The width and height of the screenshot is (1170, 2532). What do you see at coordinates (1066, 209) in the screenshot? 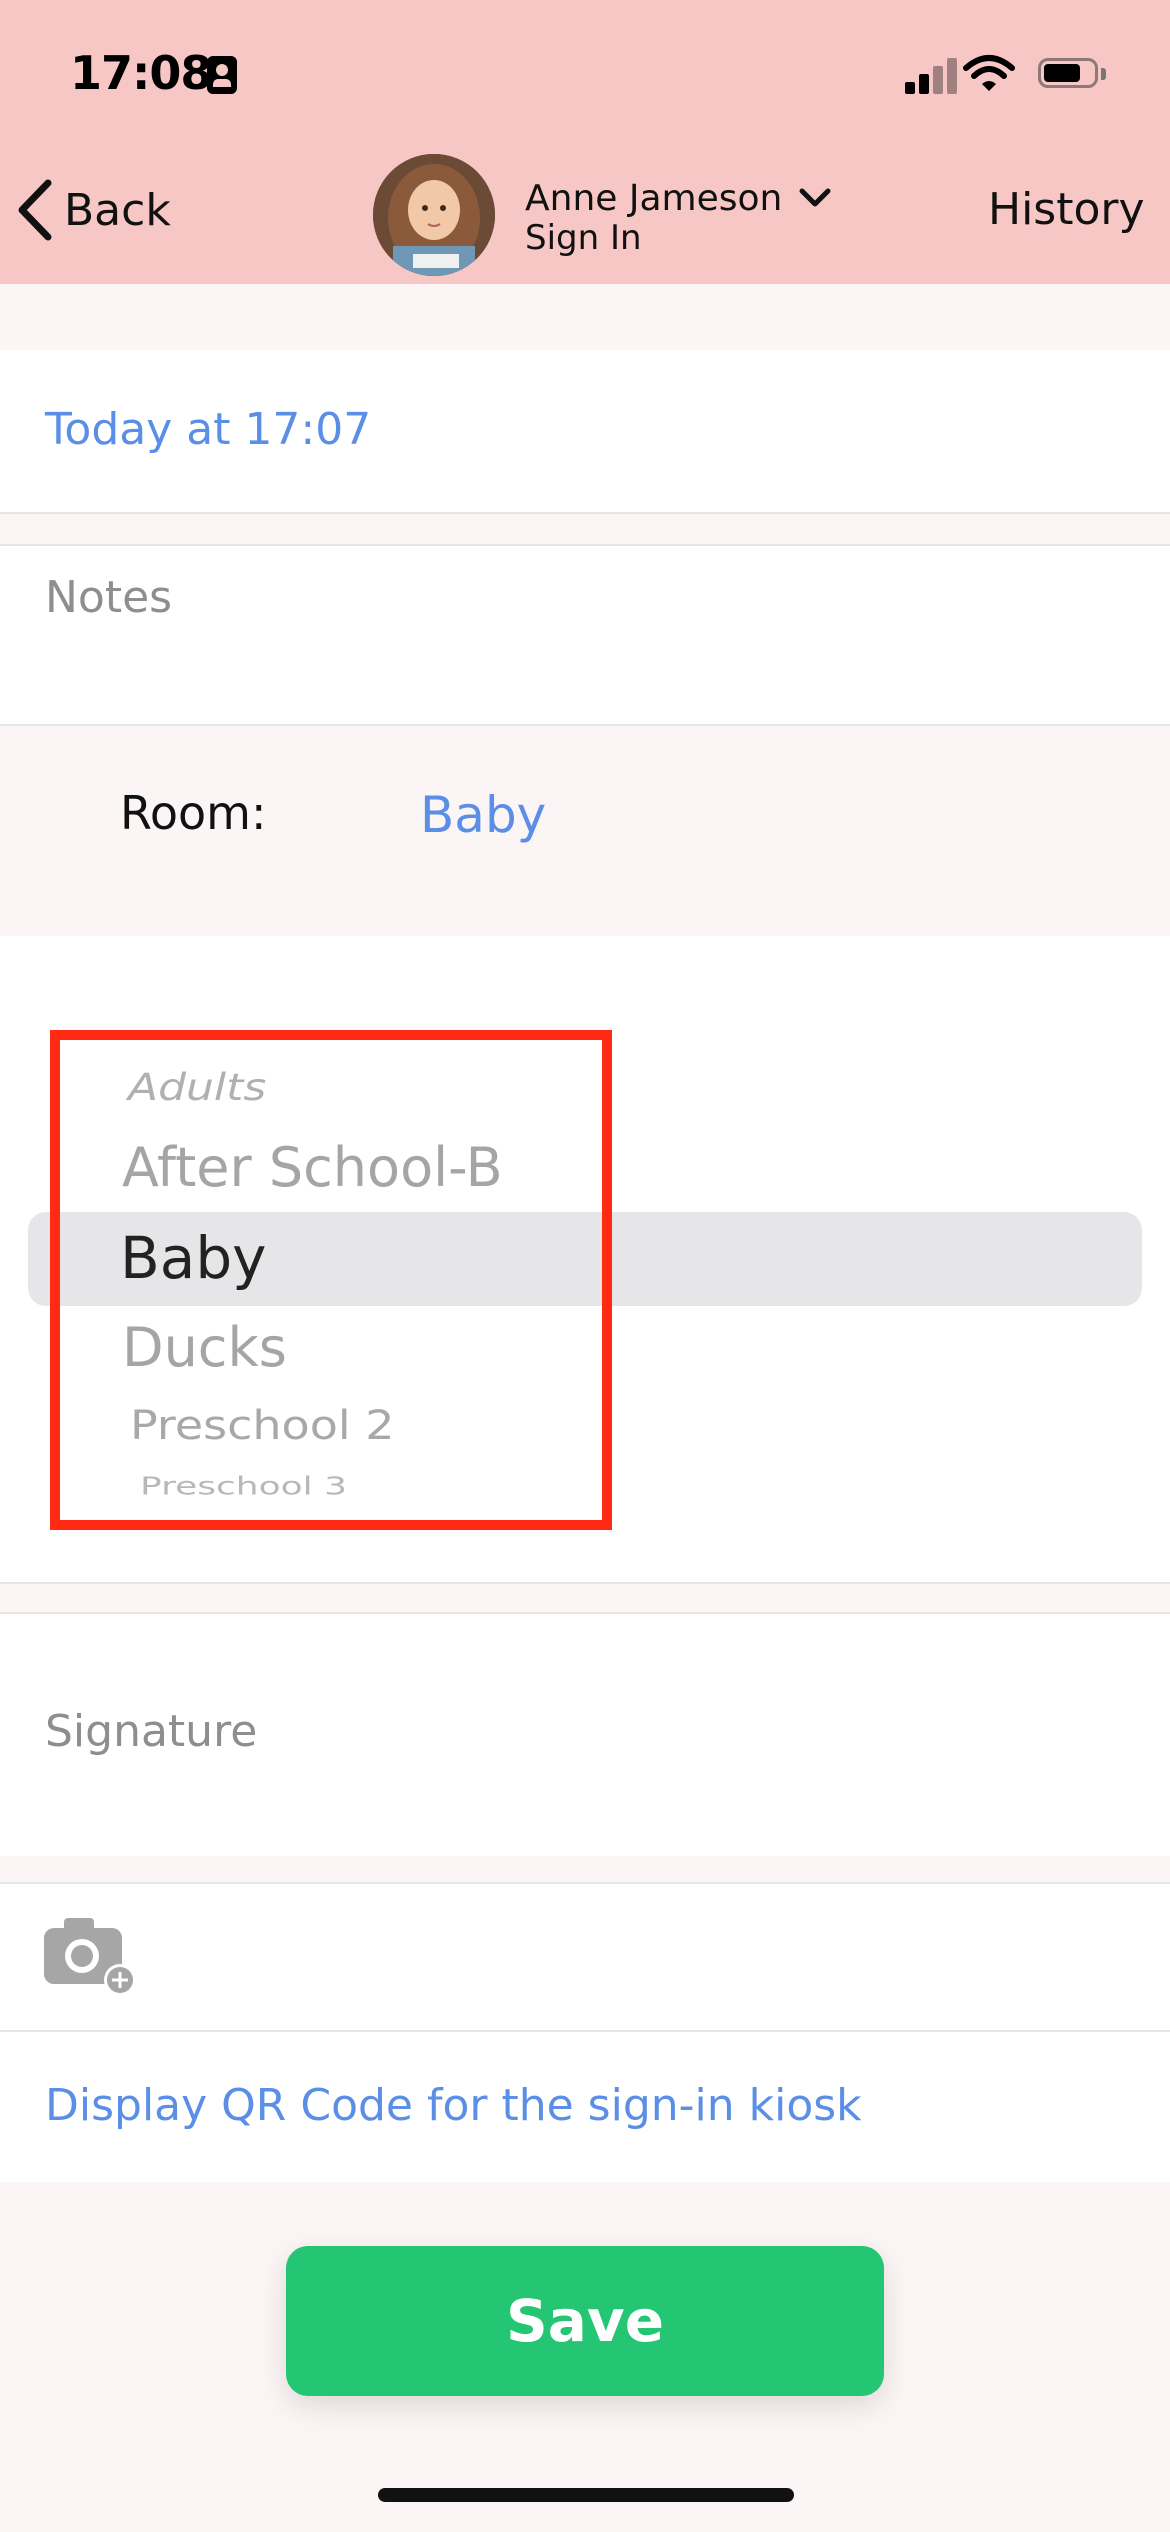
I see `history-button: History` at bounding box center [1066, 209].